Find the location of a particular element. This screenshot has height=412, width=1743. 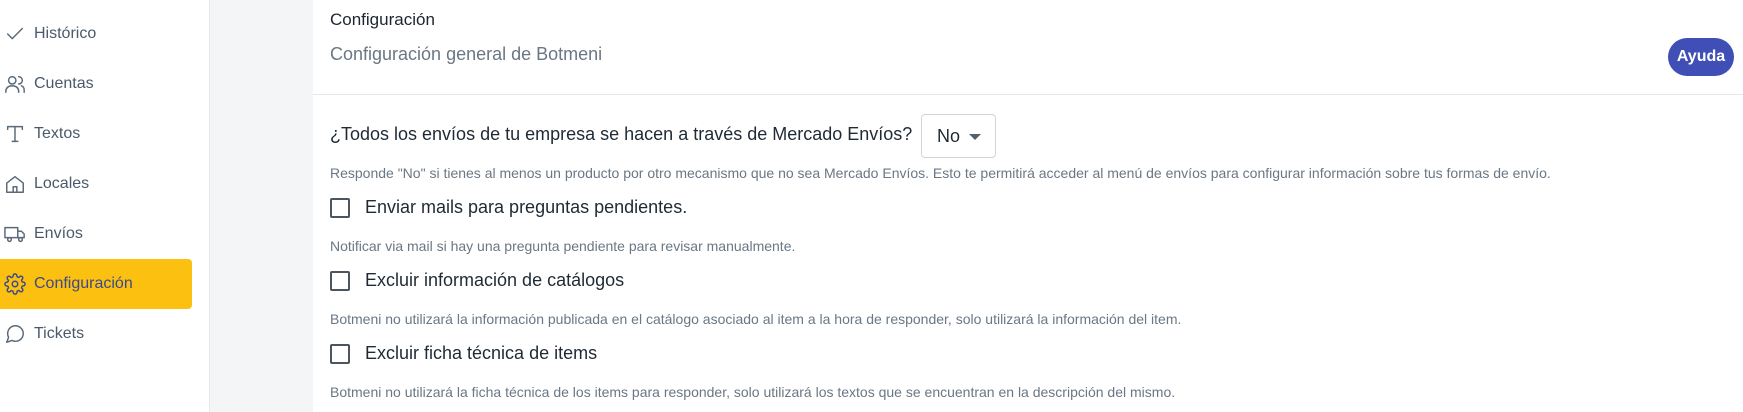

page-title: Configuración is located at coordinates (382, 19).